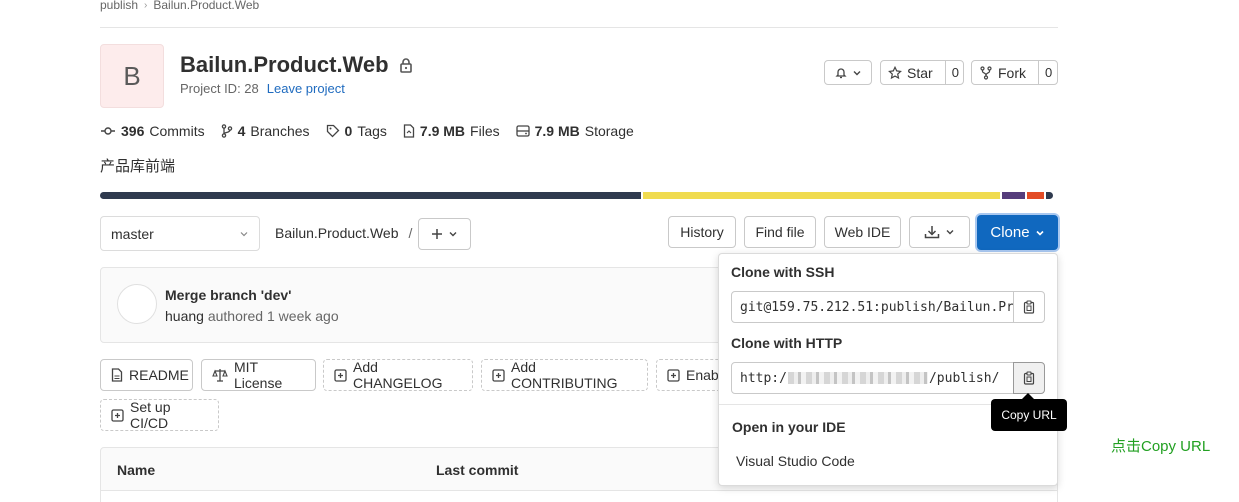  I want to click on files-label: Files, so click(485, 131).